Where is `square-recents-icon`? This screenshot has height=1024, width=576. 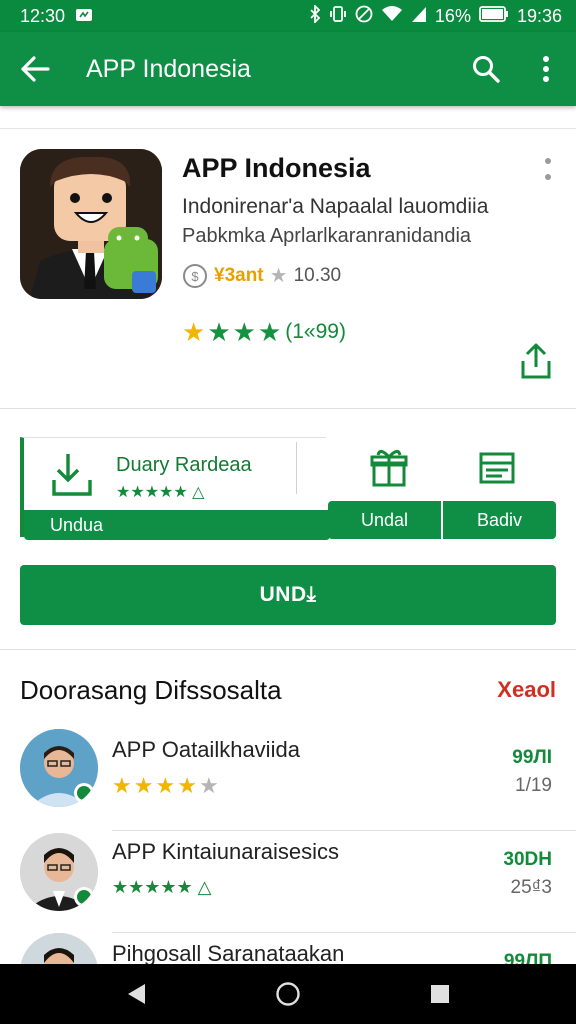 square-recents-icon is located at coordinates (440, 994).